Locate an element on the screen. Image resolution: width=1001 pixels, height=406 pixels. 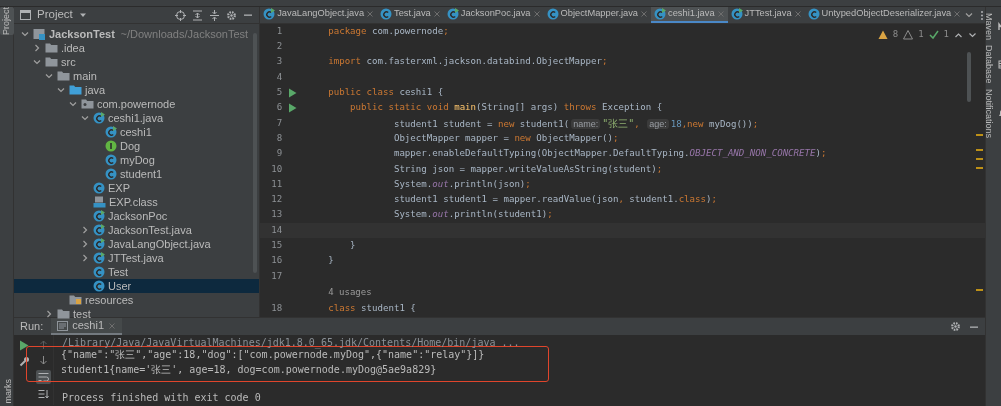
tree-item: User is located at coordinates (137, 285).